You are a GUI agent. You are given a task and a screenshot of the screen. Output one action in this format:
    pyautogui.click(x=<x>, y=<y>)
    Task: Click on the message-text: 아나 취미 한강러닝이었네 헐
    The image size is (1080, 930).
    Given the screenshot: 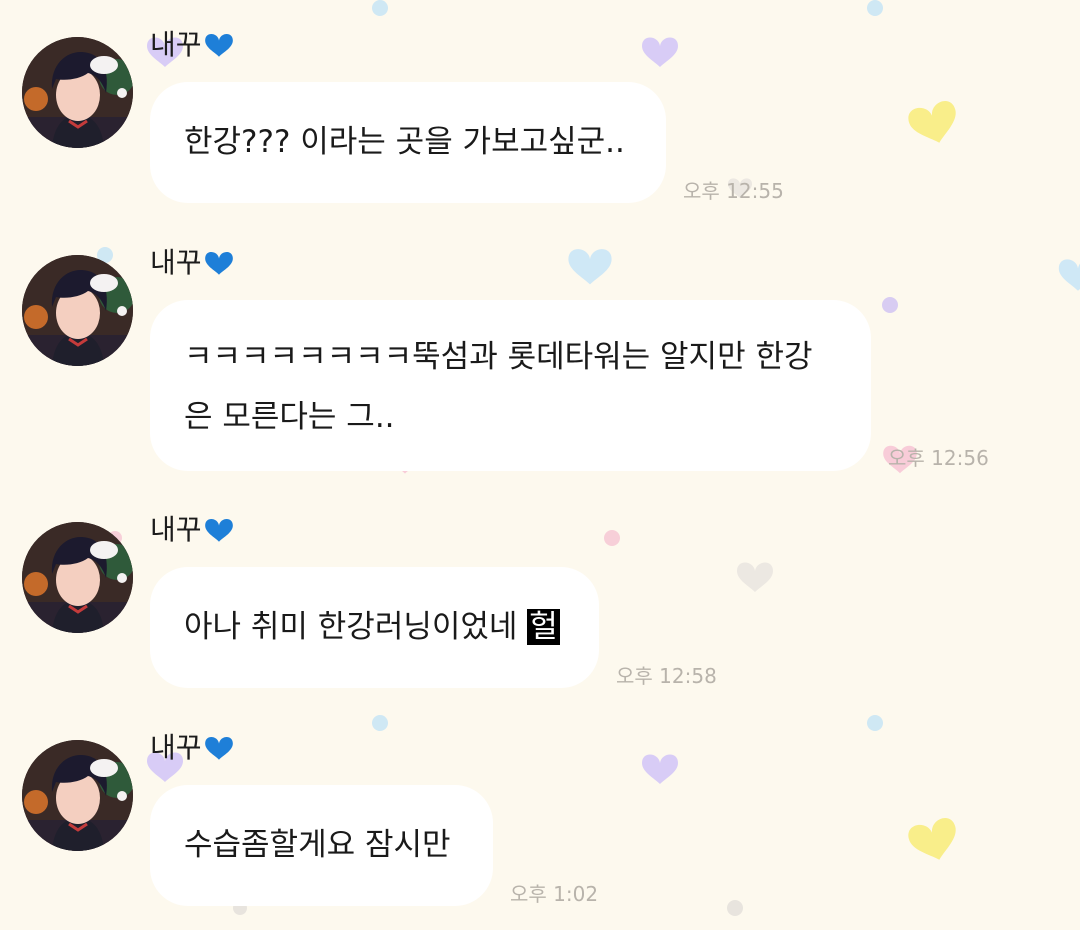 What is the action you would take?
    pyautogui.click(x=374, y=627)
    